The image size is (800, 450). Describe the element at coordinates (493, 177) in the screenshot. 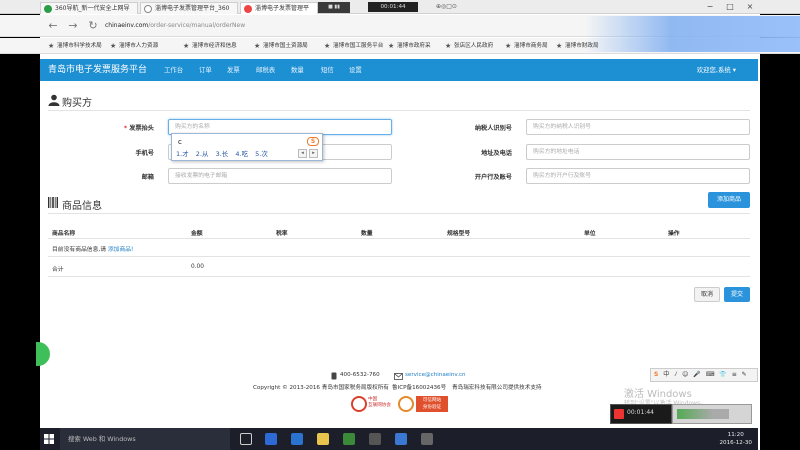

I see `bank-account-label: 开户行及账号` at that location.